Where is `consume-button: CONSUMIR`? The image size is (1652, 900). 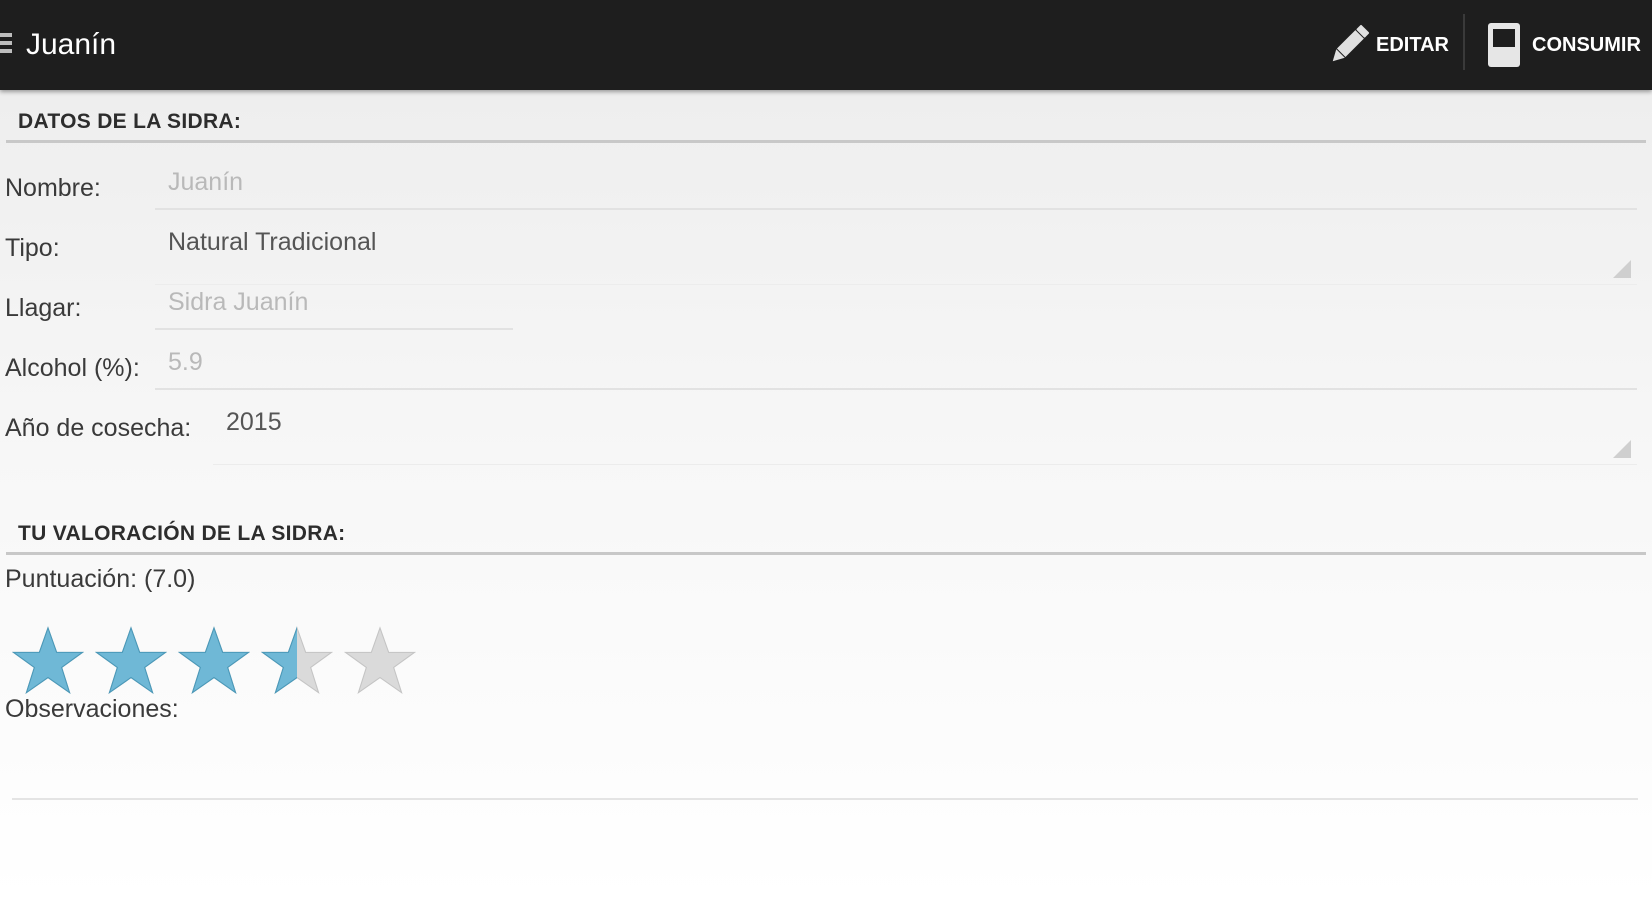 consume-button: CONSUMIR is located at coordinates (1562, 45).